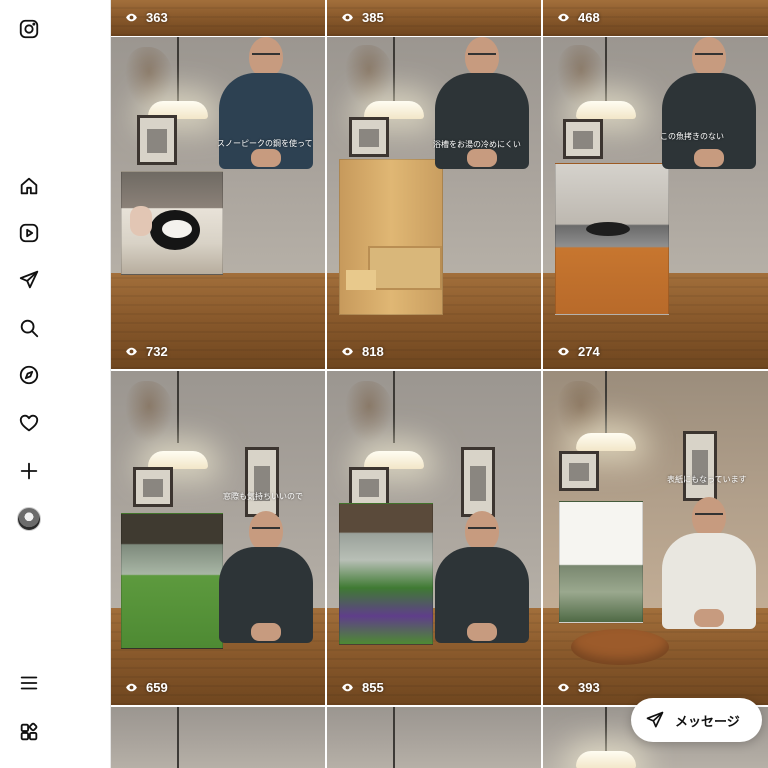 Image resolution: width=768 pixels, height=768 pixels. I want to click on reel-caption: 表紙にもなっています, so click(707, 479).